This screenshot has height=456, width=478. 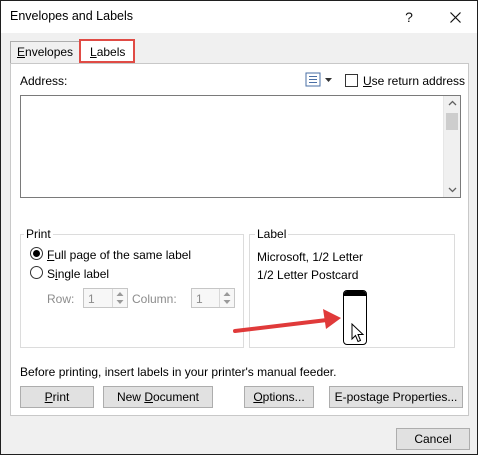 I want to click on address-scrollbar, so click(x=451, y=146).